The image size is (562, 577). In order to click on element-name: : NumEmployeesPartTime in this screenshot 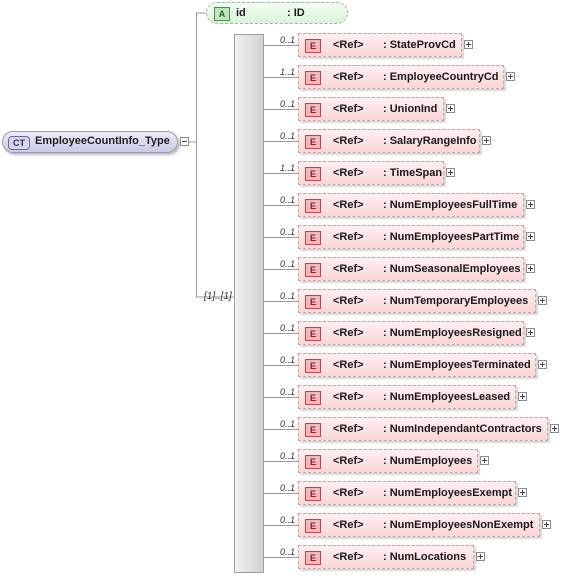, I will do `click(451, 237)`.